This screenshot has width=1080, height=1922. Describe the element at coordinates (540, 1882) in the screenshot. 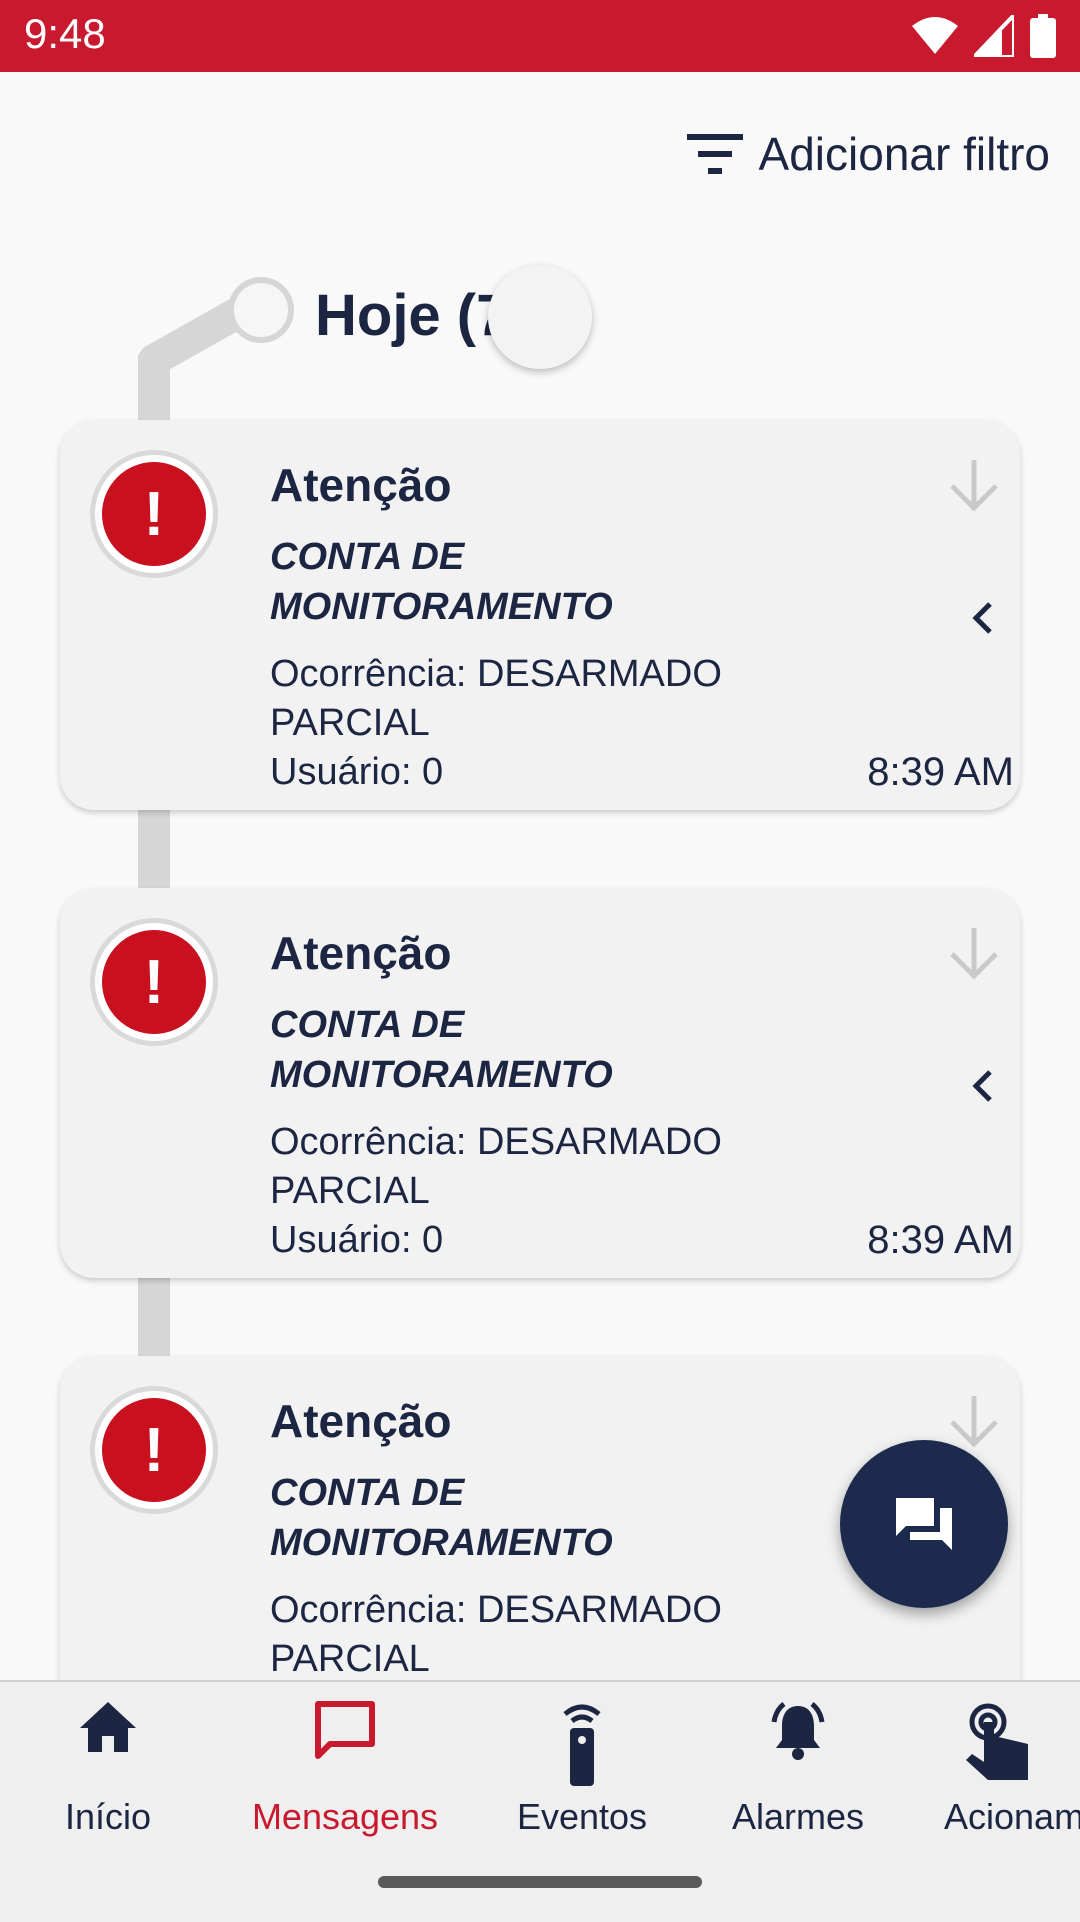

I see `home-indicator` at that location.